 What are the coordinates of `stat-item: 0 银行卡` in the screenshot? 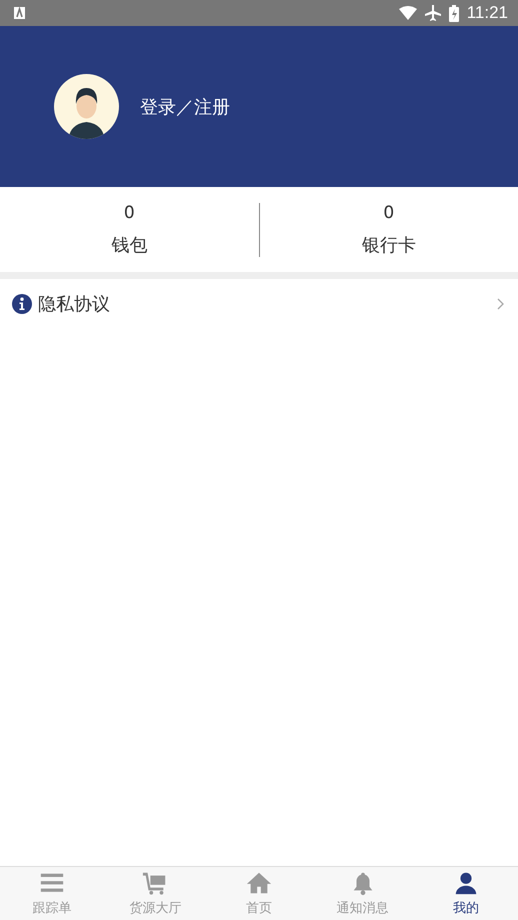 It's located at (389, 229).